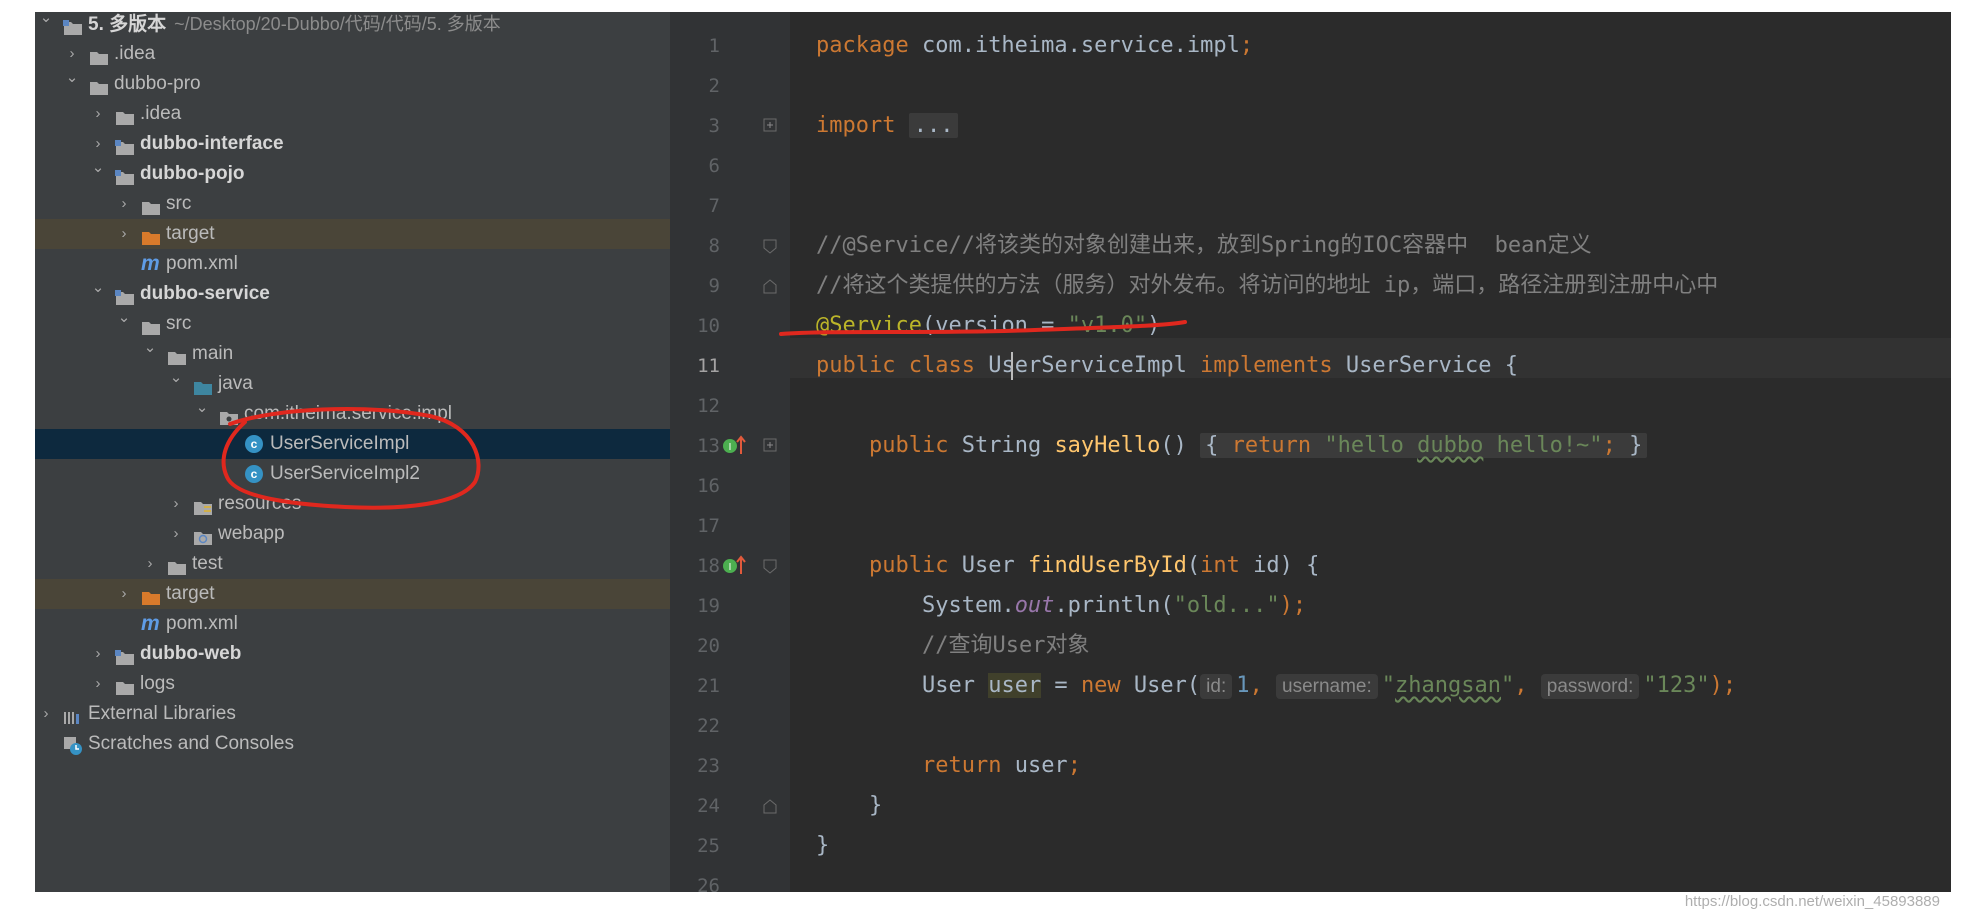  I want to click on code-line-10: @Service(version = "v1.0"), so click(988, 326).